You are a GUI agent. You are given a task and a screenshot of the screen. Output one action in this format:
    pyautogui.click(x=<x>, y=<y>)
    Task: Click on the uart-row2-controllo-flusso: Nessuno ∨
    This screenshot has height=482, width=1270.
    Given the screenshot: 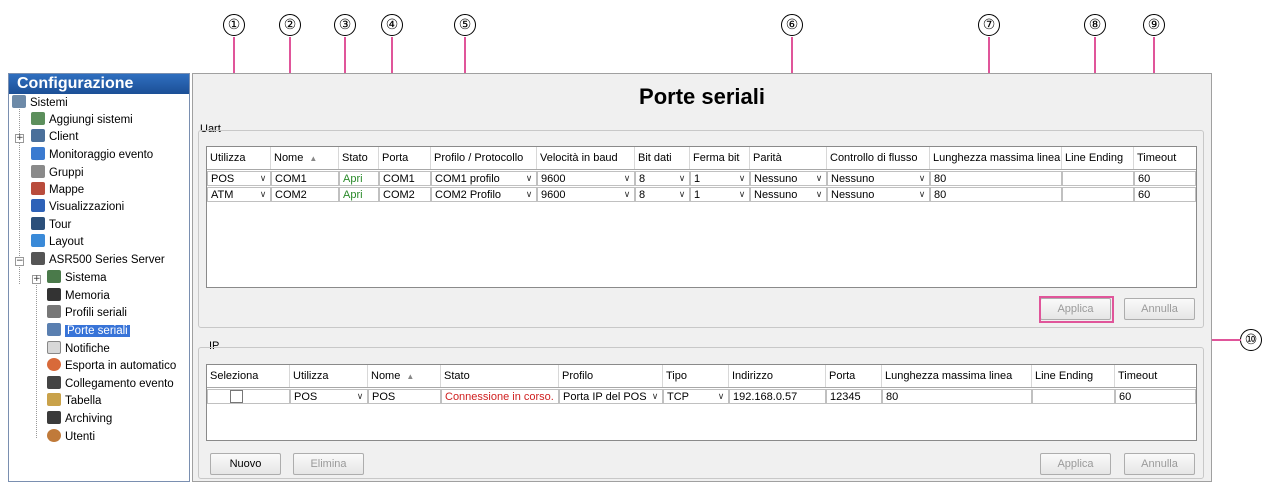 What is the action you would take?
    pyautogui.click(x=878, y=194)
    